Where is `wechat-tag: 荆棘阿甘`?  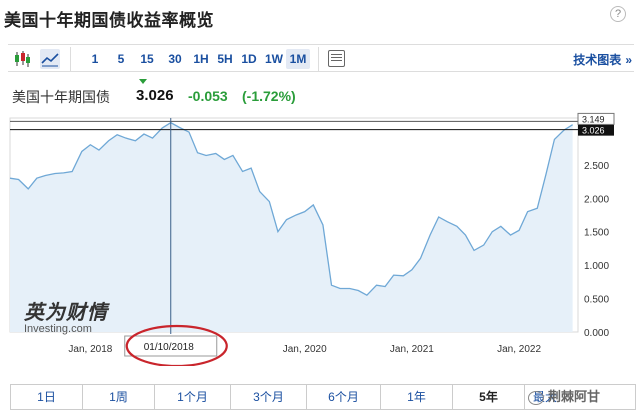
wechat-tag: 荆棘阿甘 is located at coordinates (564, 395).